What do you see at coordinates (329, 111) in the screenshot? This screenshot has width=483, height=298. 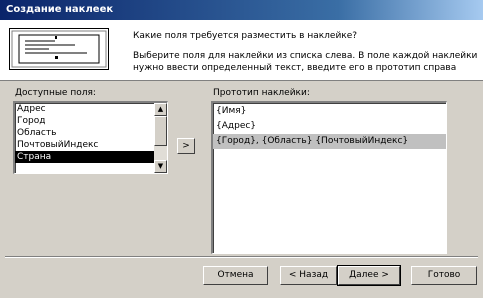 I see `prototype-line: {Имя}` at bounding box center [329, 111].